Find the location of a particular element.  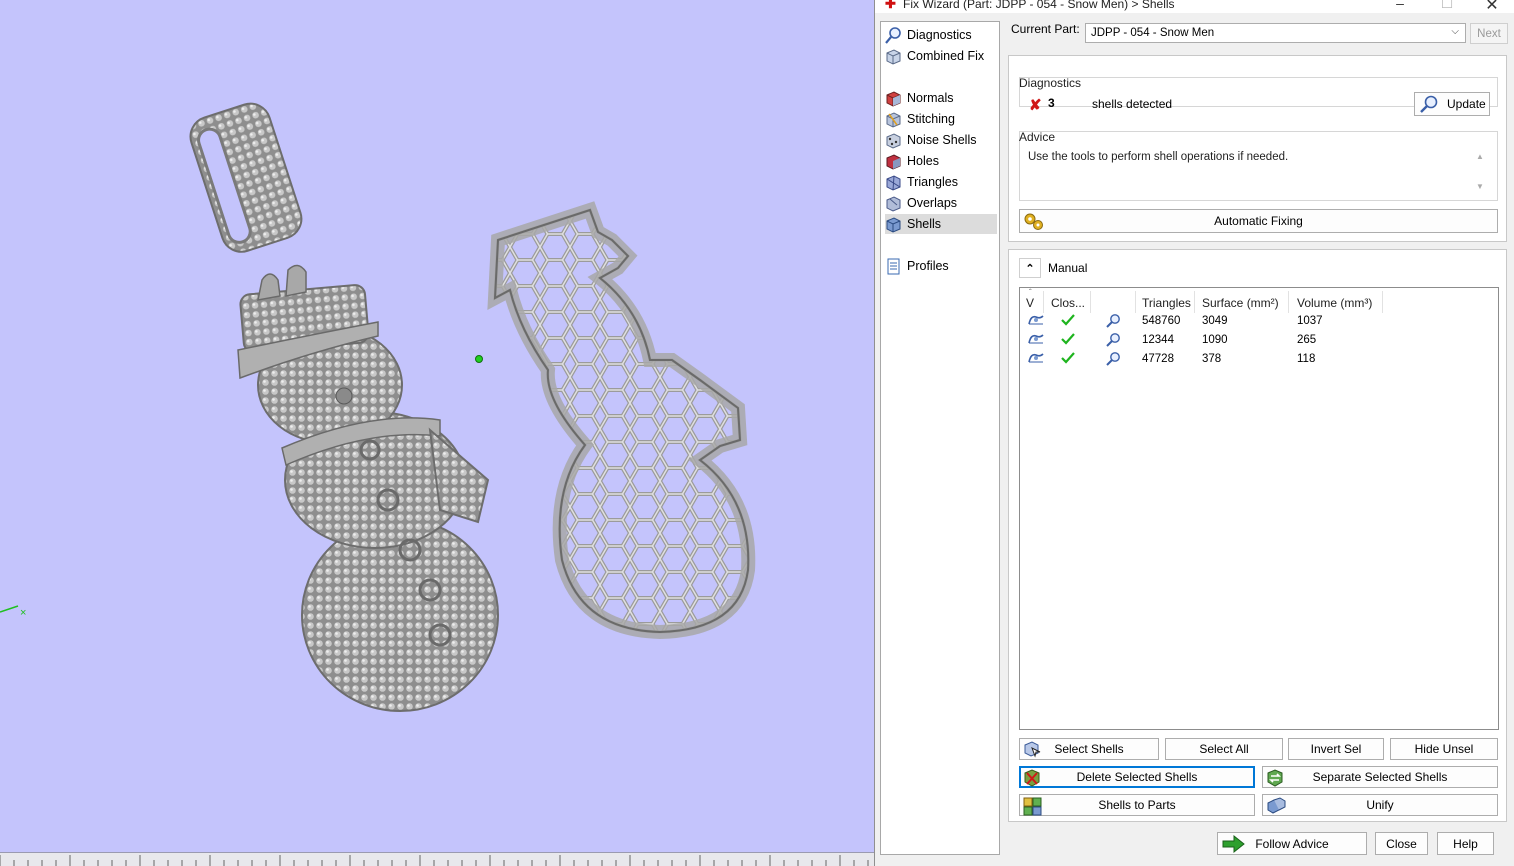

shells-to-parts-label: Shells to Parts is located at coordinates (1137, 805).